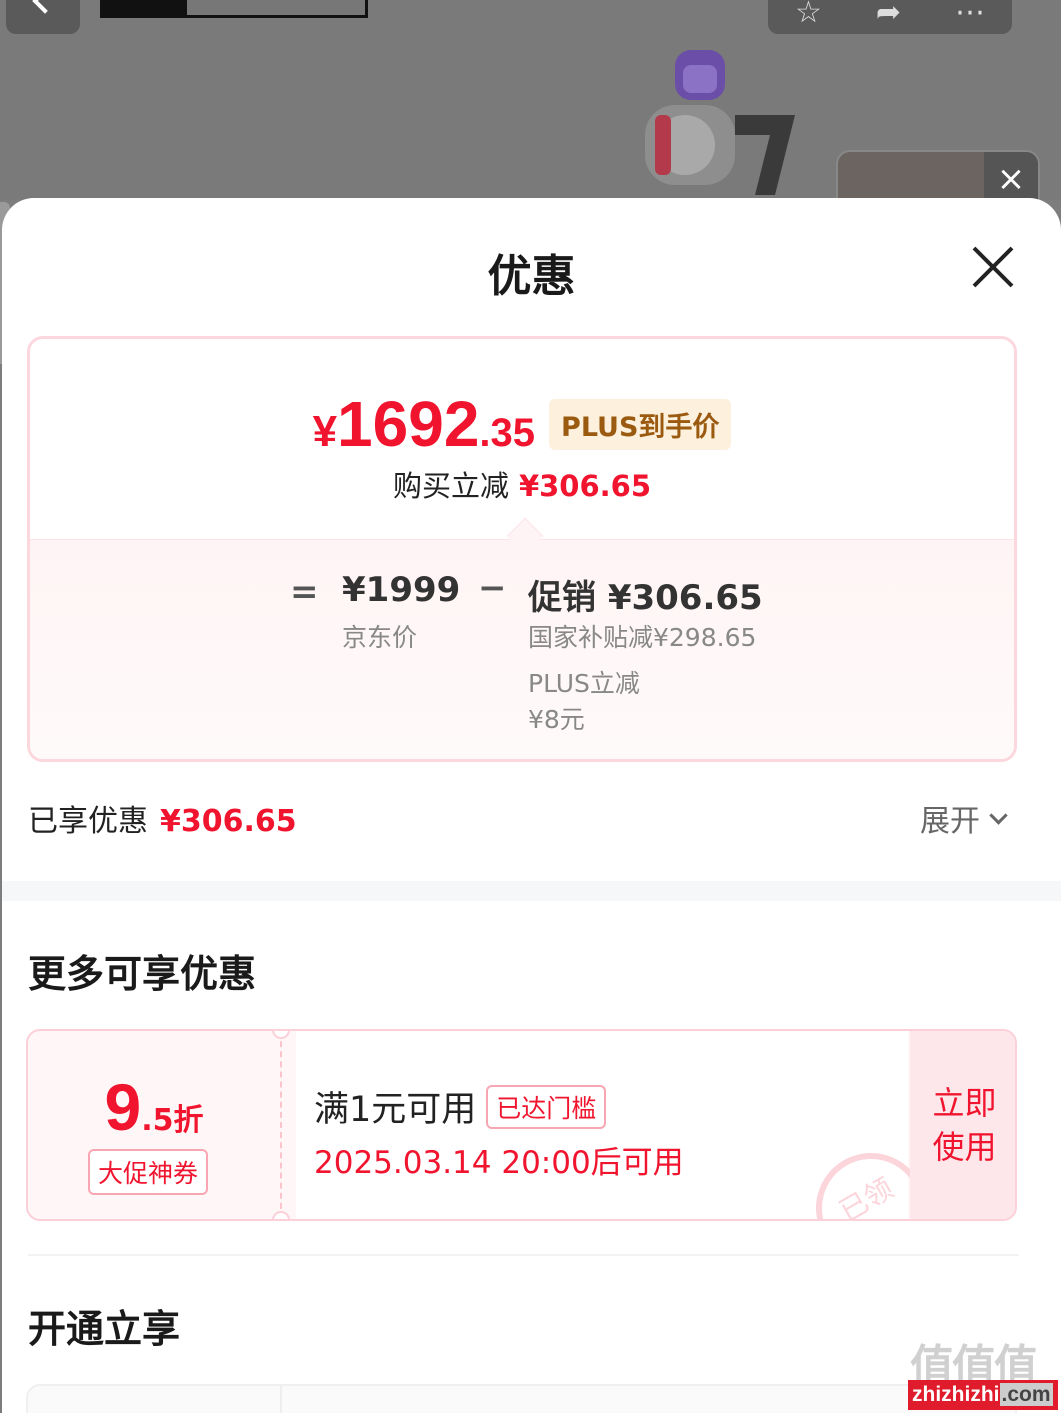  What do you see at coordinates (642, 637) in the screenshot?
I see `subsidy-line: 国家补贴减¥298.65` at bounding box center [642, 637].